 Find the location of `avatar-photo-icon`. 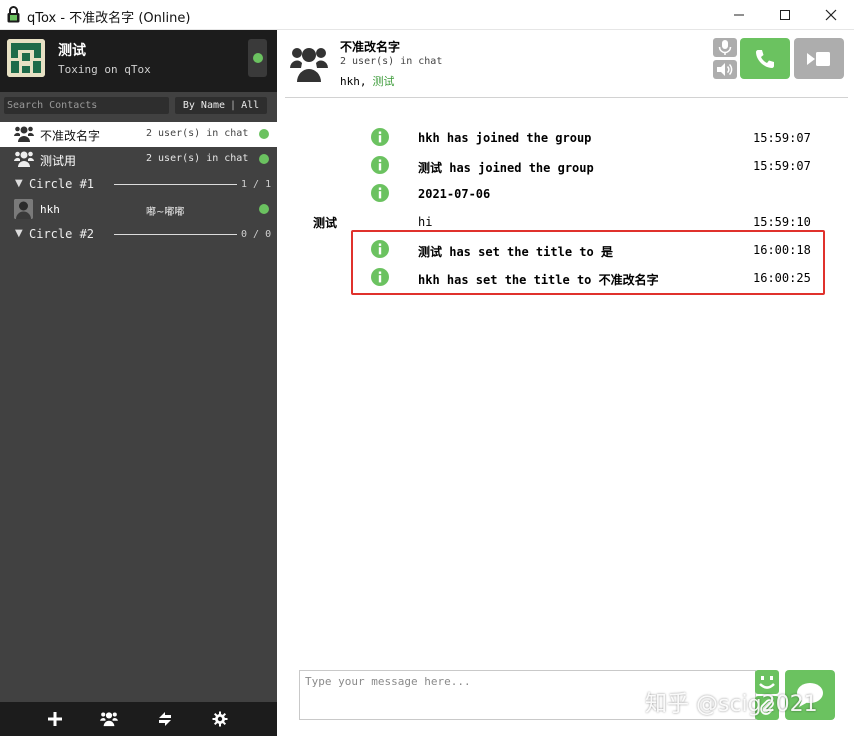

avatar-photo-icon is located at coordinates (23, 209).